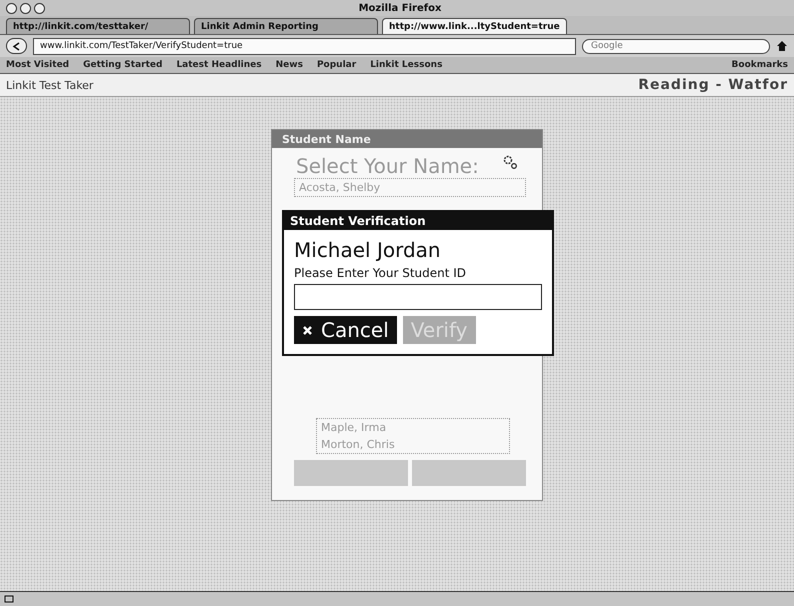 The width and height of the screenshot is (794, 606). What do you see at coordinates (418, 221) in the screenshot?
I see `dialog-title: Student Verification` at bounding box center [418, 221].